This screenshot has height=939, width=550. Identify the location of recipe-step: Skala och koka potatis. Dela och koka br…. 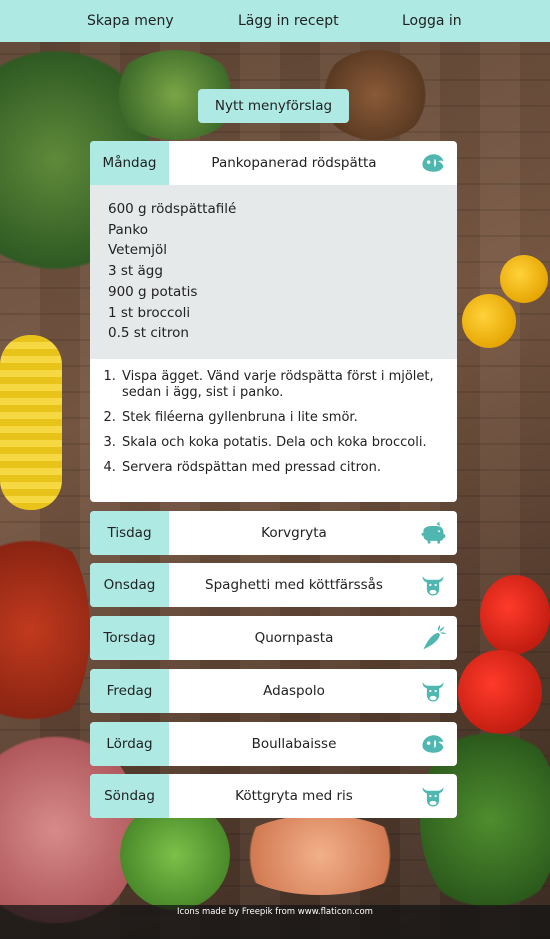
(281, 443).